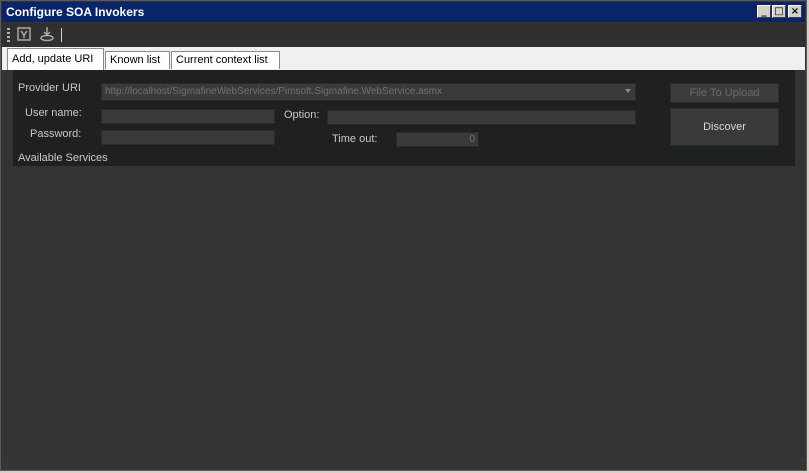 This screenshot has width=809, height=473. I want to click on network-icon-glyph, so click(24, 34).